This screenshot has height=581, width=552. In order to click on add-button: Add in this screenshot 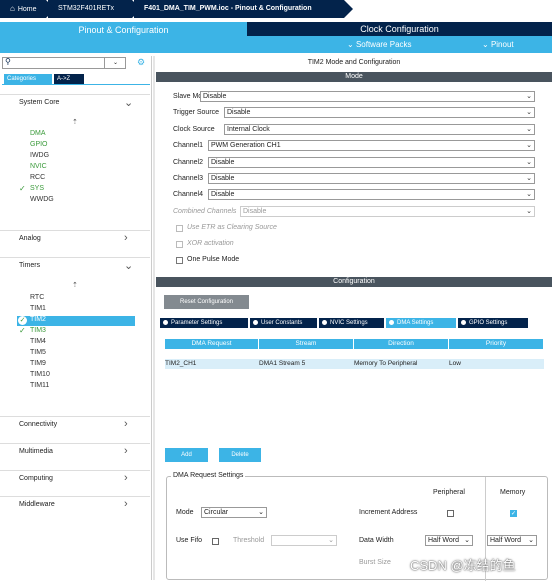, I will do `click(186, 455)`.